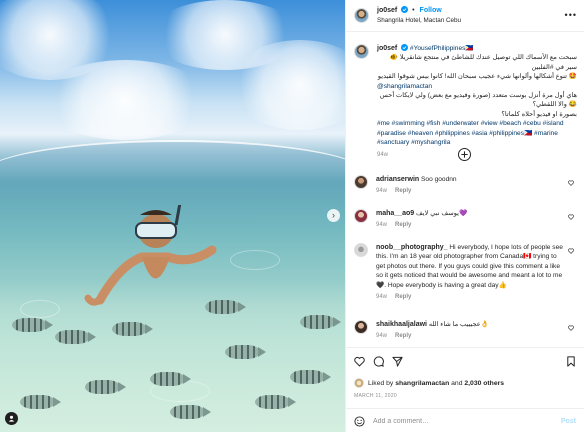  What do you see at coordinates (412, 247) in the screenshot?
I see `commenter-username: noob__photography_` at bounding box center [412, 247].